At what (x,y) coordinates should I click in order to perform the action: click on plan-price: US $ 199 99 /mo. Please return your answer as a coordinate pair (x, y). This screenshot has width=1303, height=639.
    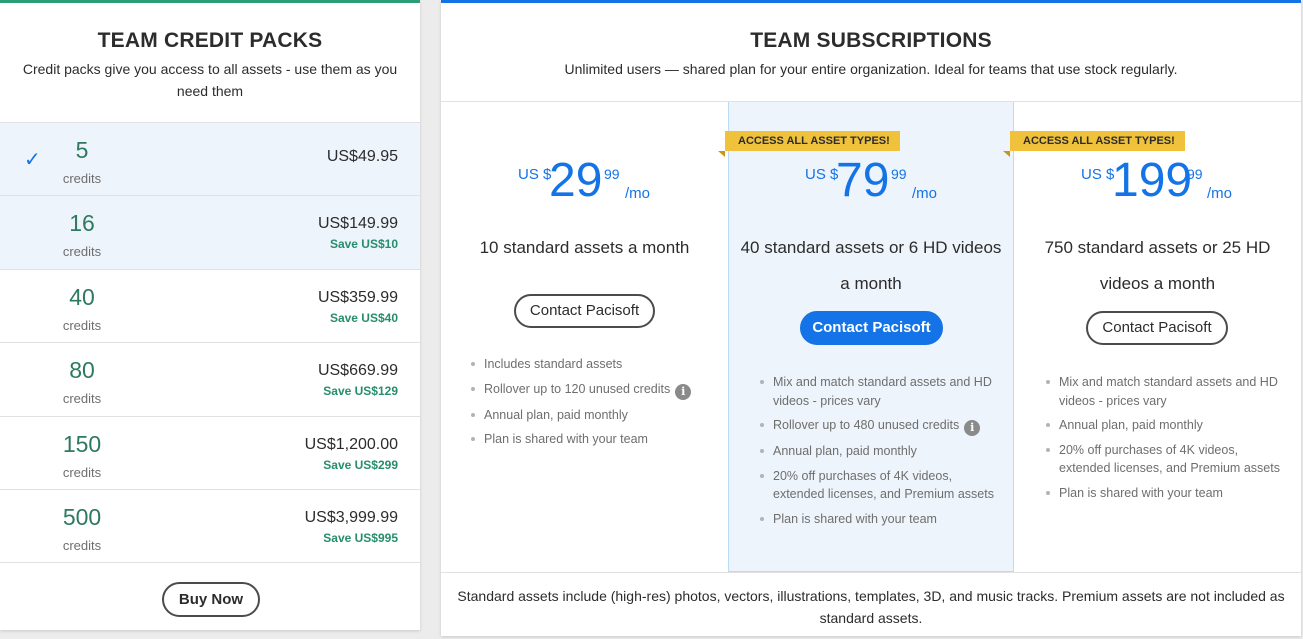
    Looking at the image, I should click on (1157, 182).